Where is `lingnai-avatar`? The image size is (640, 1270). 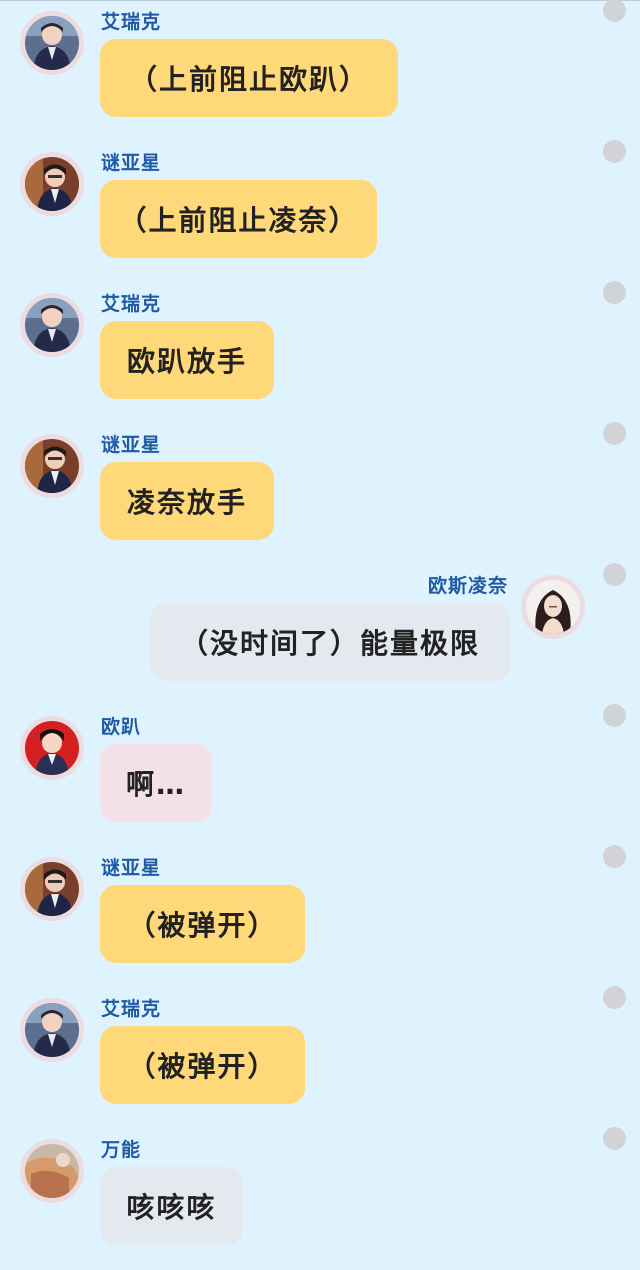
lingnai-avatar is located at coordinates (553, 607).